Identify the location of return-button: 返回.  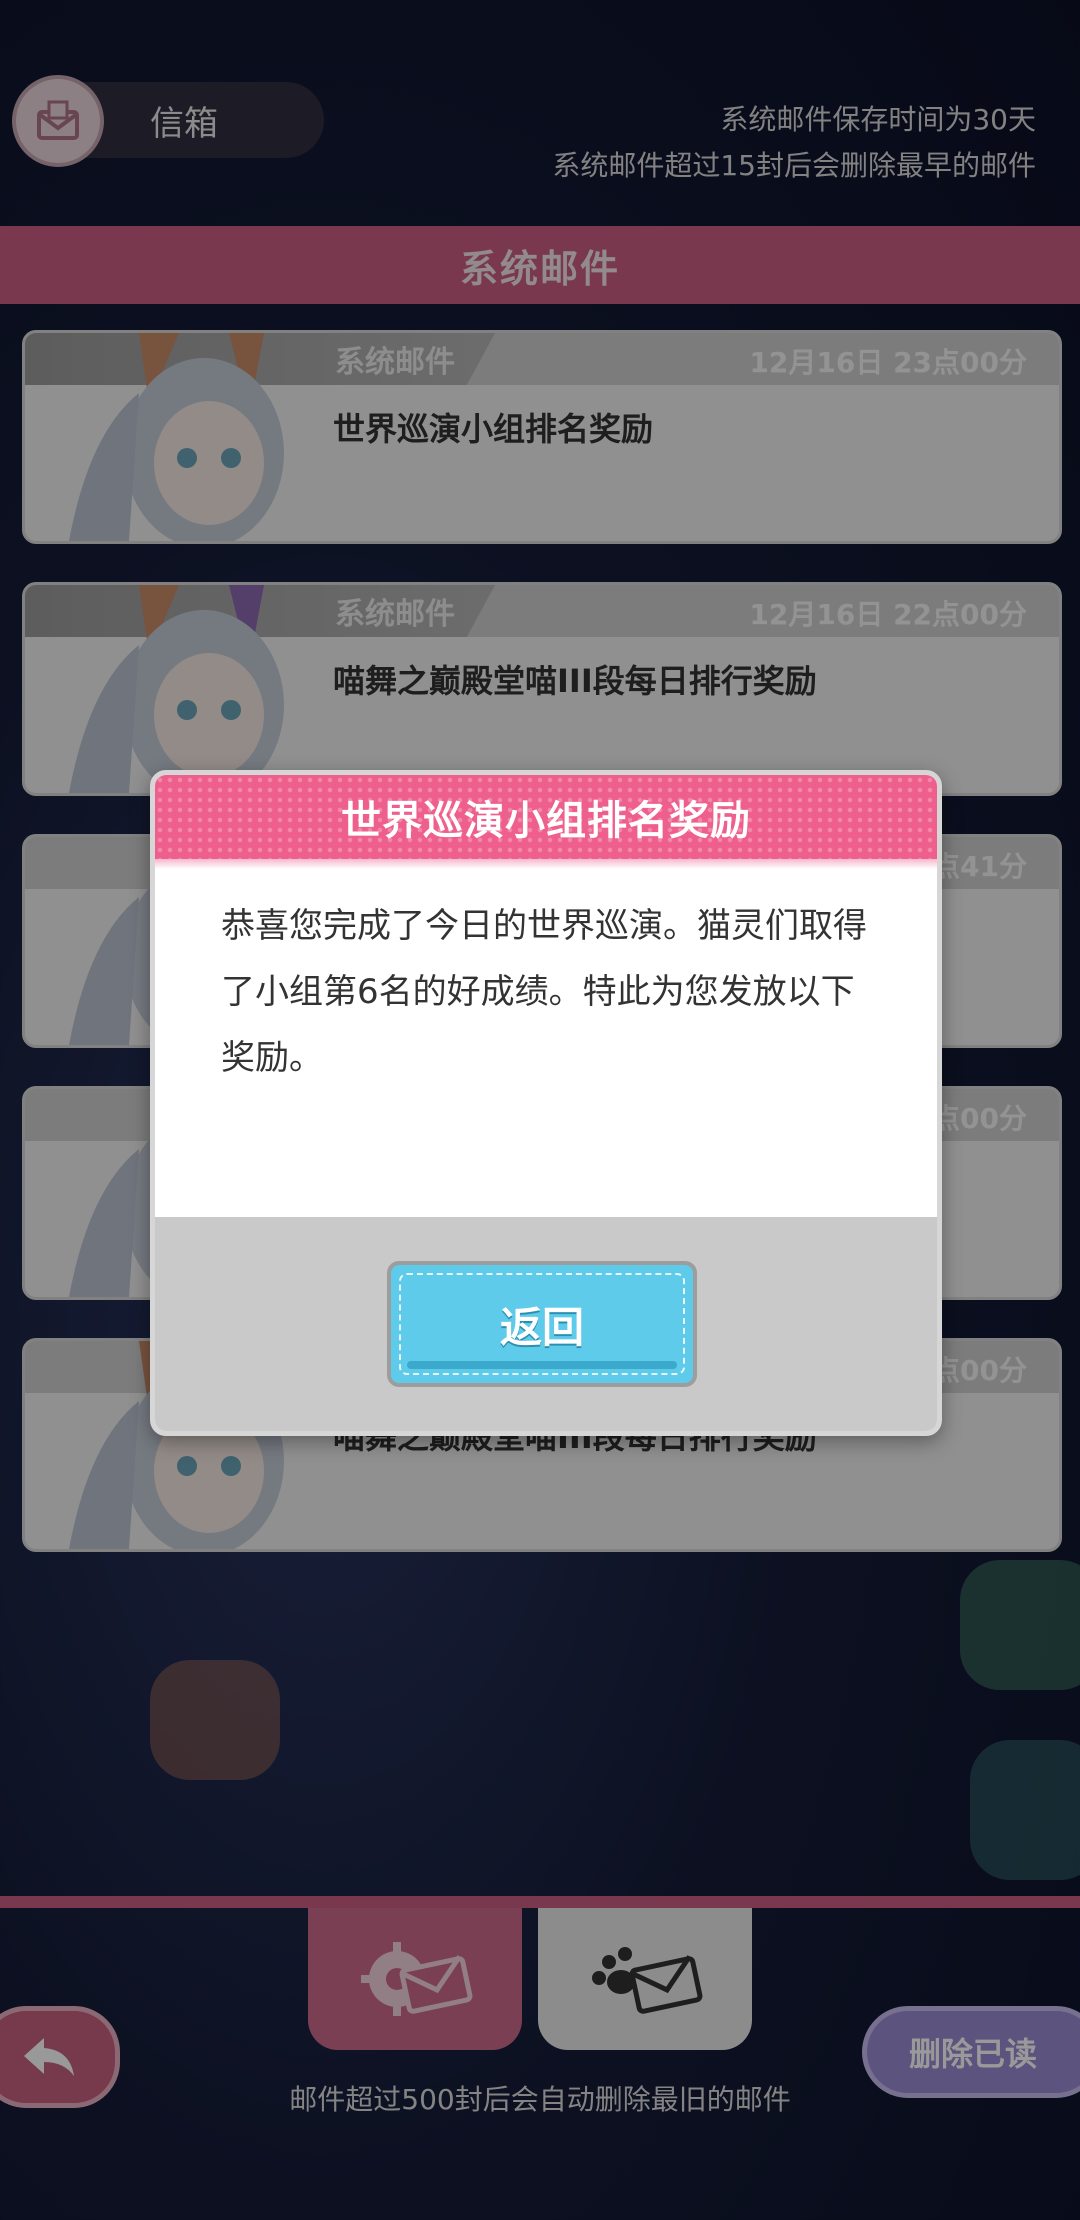
(542, 1324).